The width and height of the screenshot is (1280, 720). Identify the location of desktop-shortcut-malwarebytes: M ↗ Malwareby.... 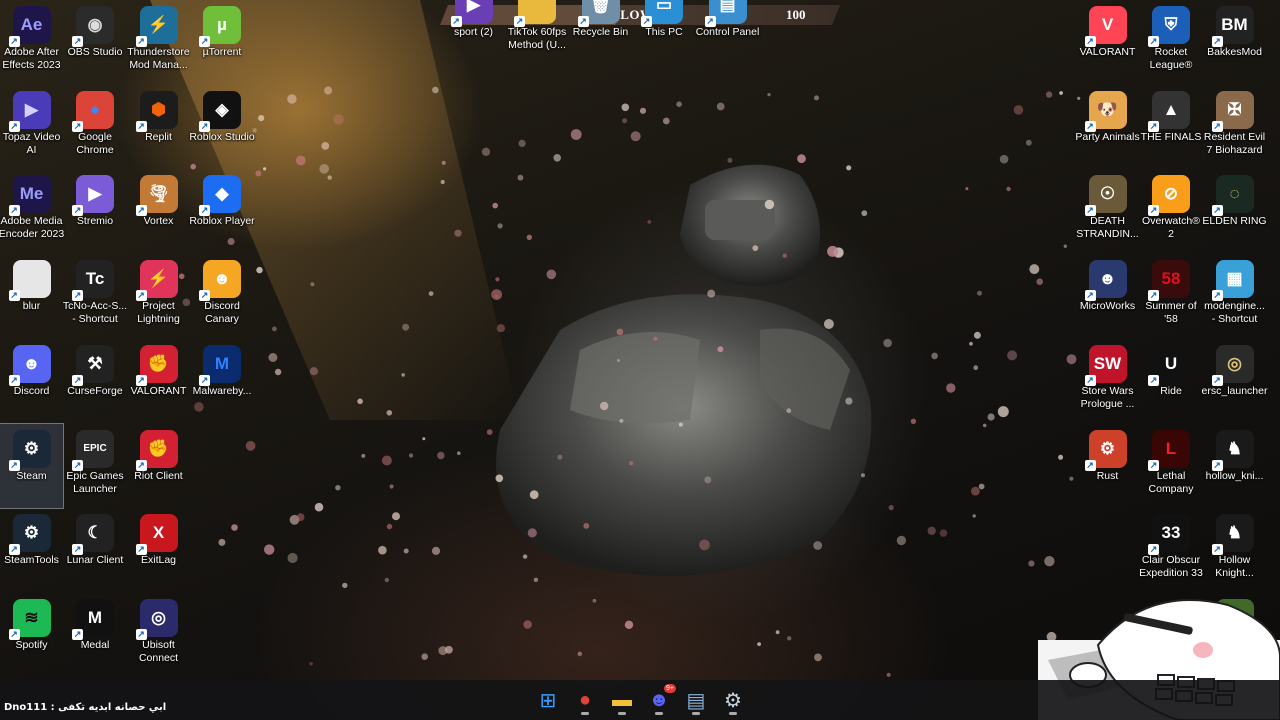
(222, 381).